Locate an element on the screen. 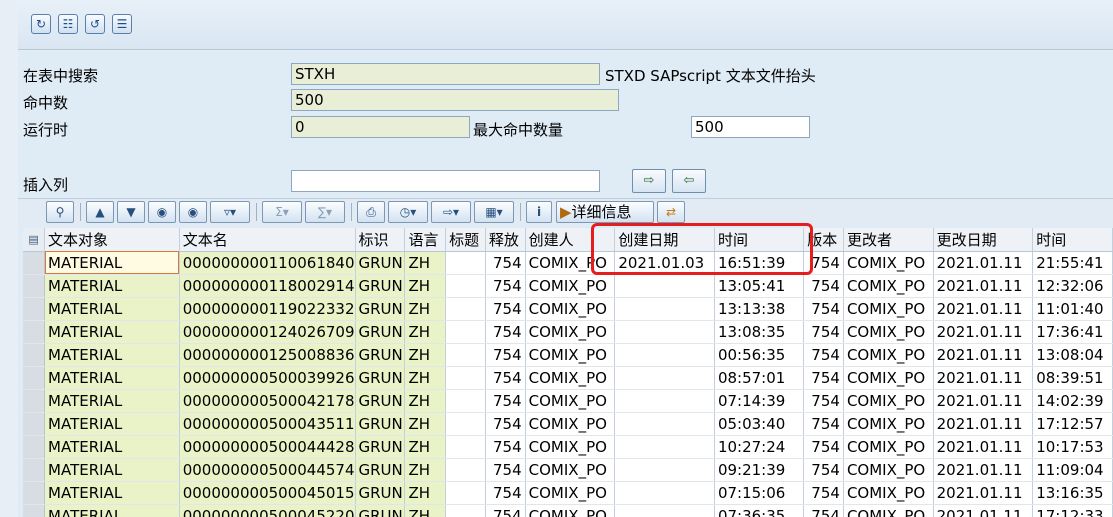 Image resolution: width=1113 pixels, height=517 pixels. table-cell: 13:05:41 is located at coordinates (759, 286).